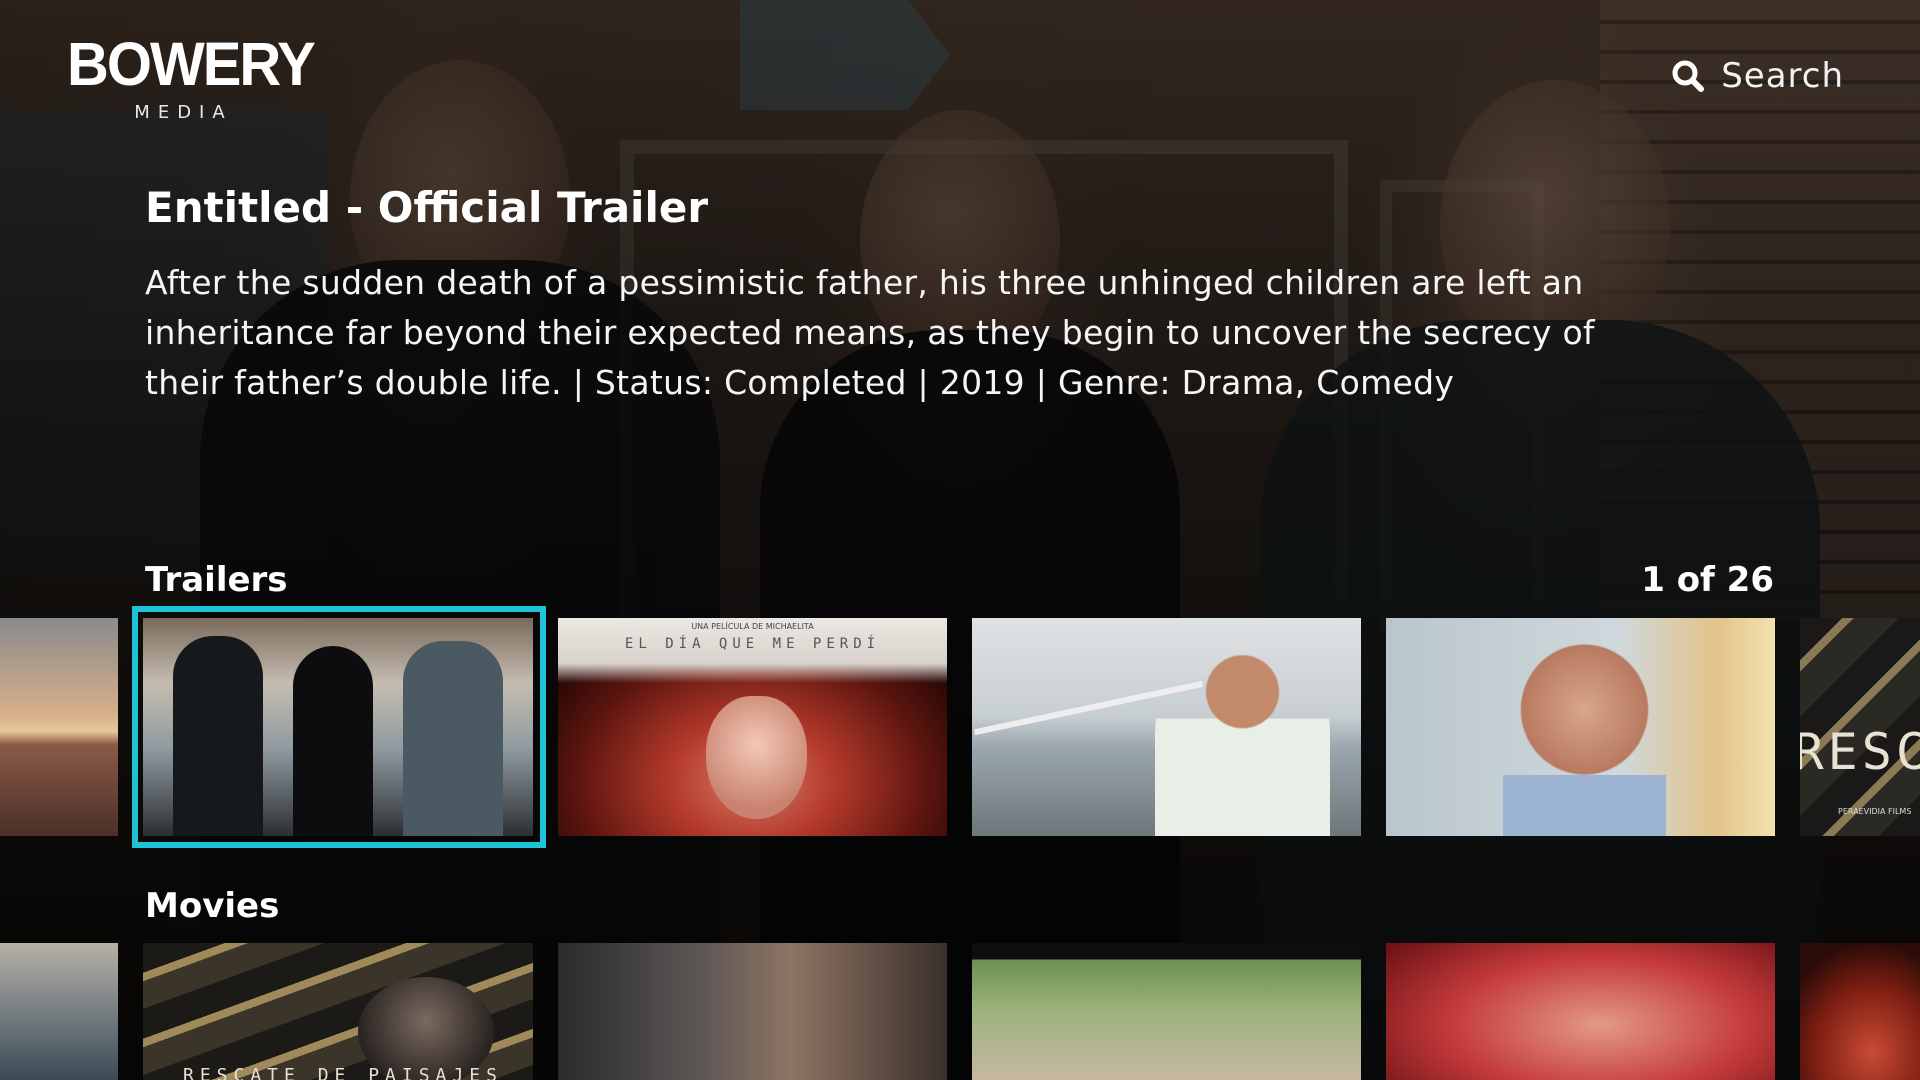 This screenshot has width=1920, height=1080. I want to click on movie-tile: RESCATE DE PAISAJES, so click(338, 1011).